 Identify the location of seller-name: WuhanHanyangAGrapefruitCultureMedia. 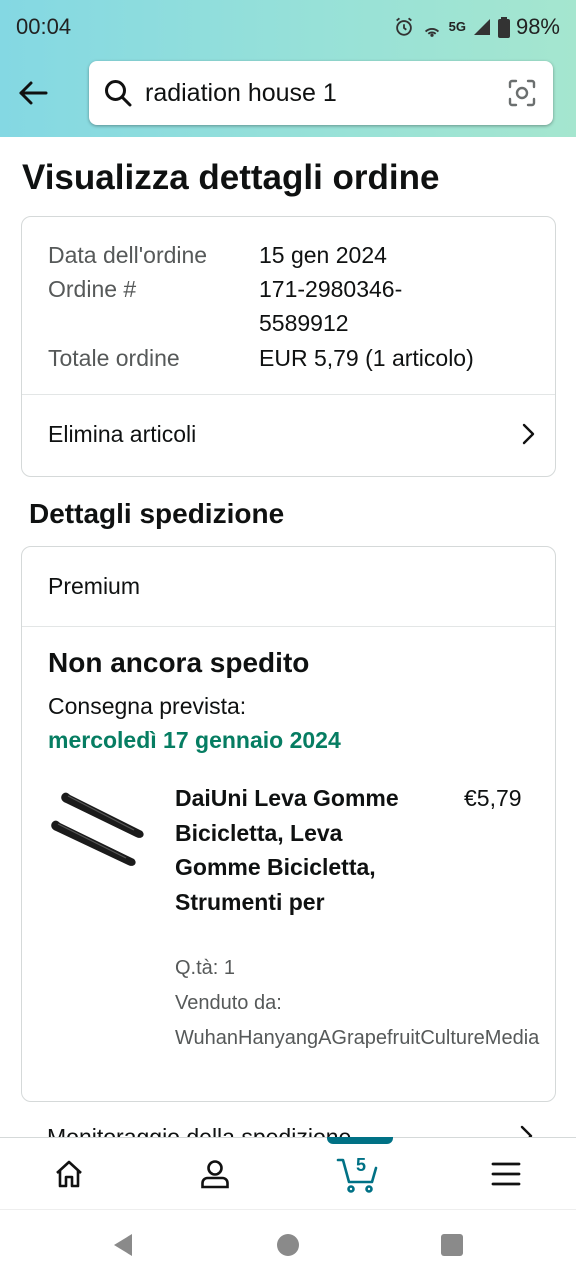
(357, 1038).